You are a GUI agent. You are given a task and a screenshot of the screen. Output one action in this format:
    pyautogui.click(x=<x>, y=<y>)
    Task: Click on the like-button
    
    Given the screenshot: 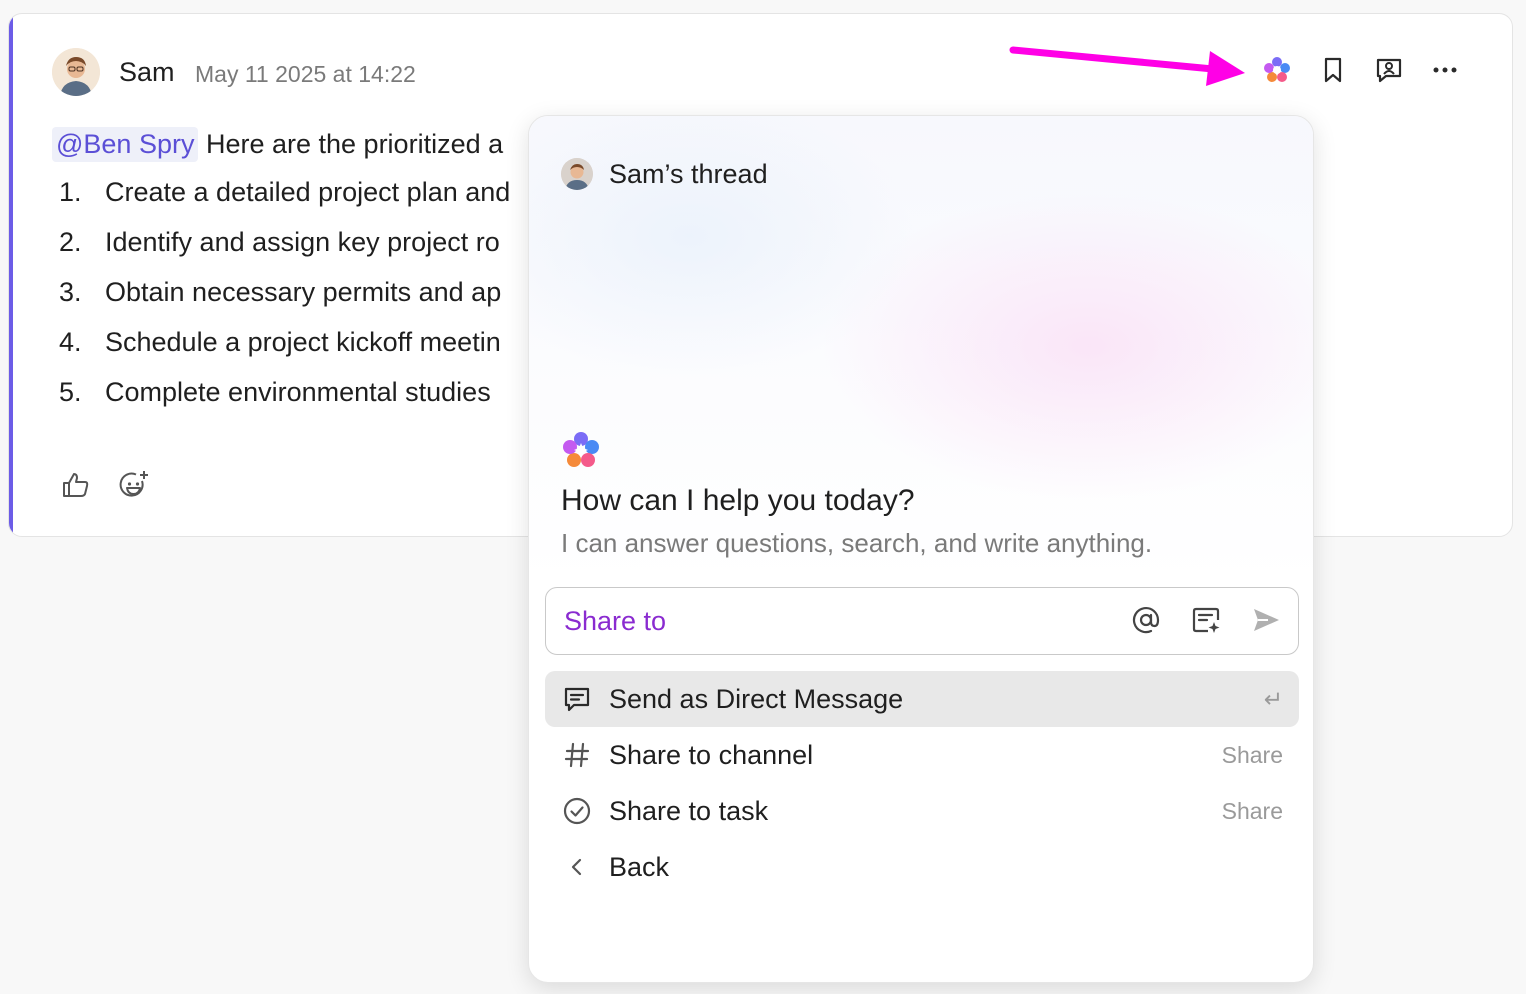 What is the action you would take?
    pyautogui.click(x=76, y=485)
    